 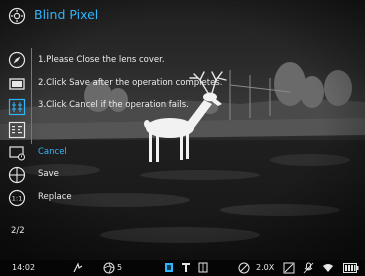 What do you see at coordinates (31, 96) in the screenshot?
I see `sidebar-divider` at bounding box center [31, 96].